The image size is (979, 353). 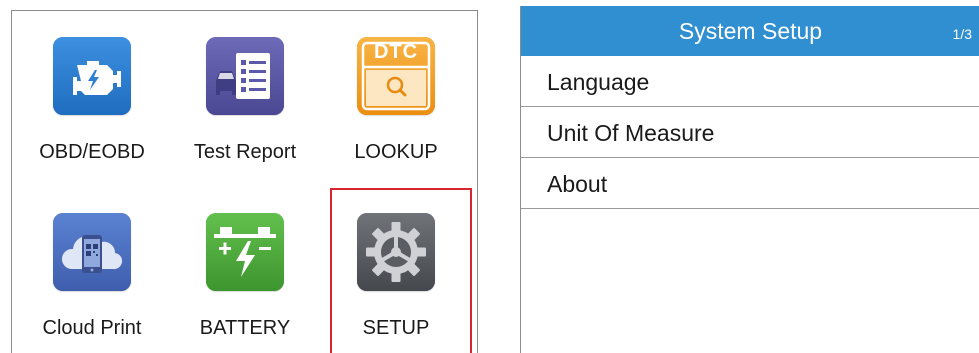 What do you see at coordinates (245, 252) in the screenshot?
I see `battery-icon` at bounding box center [245, 252].